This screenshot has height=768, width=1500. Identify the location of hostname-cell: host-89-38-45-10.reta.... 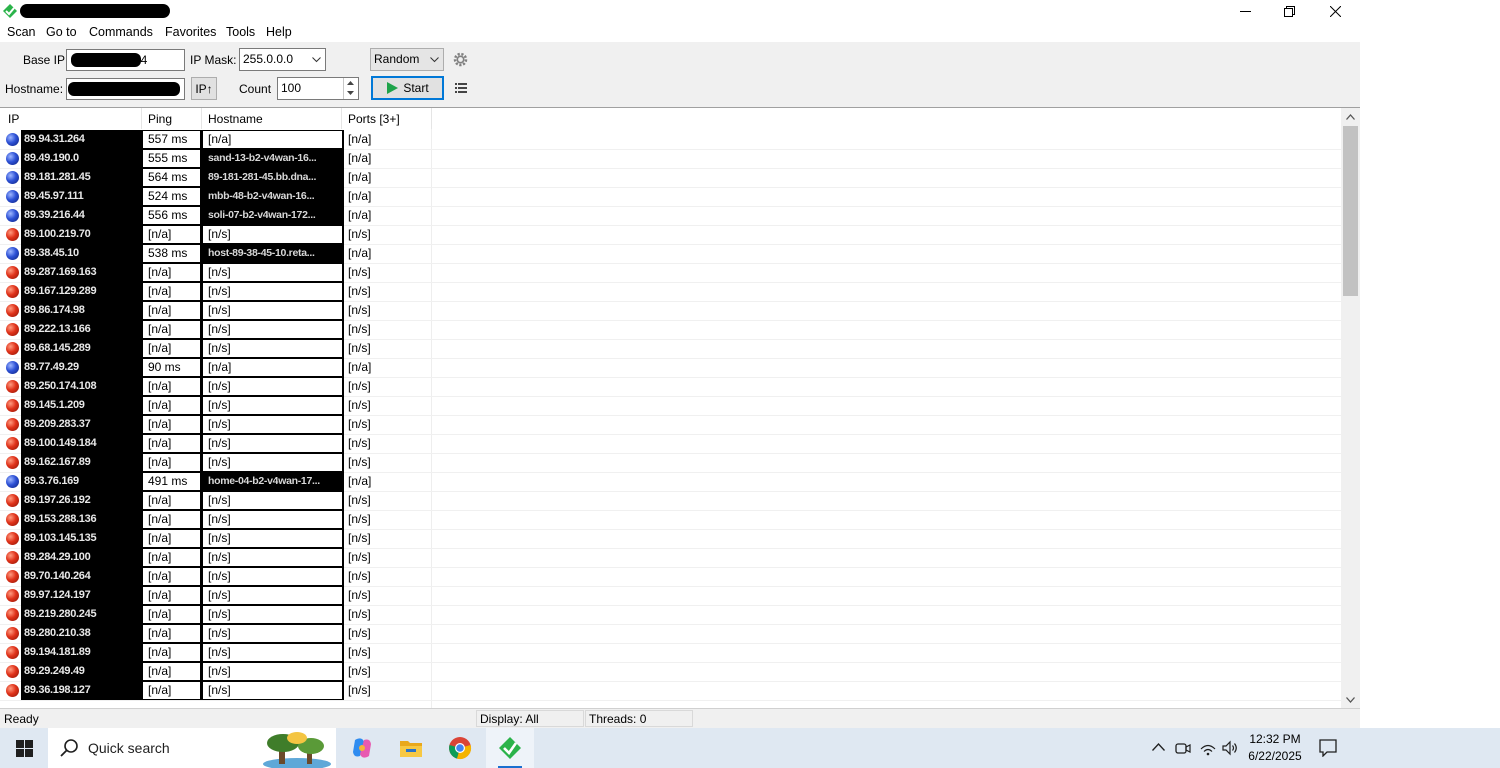
(273, 253).